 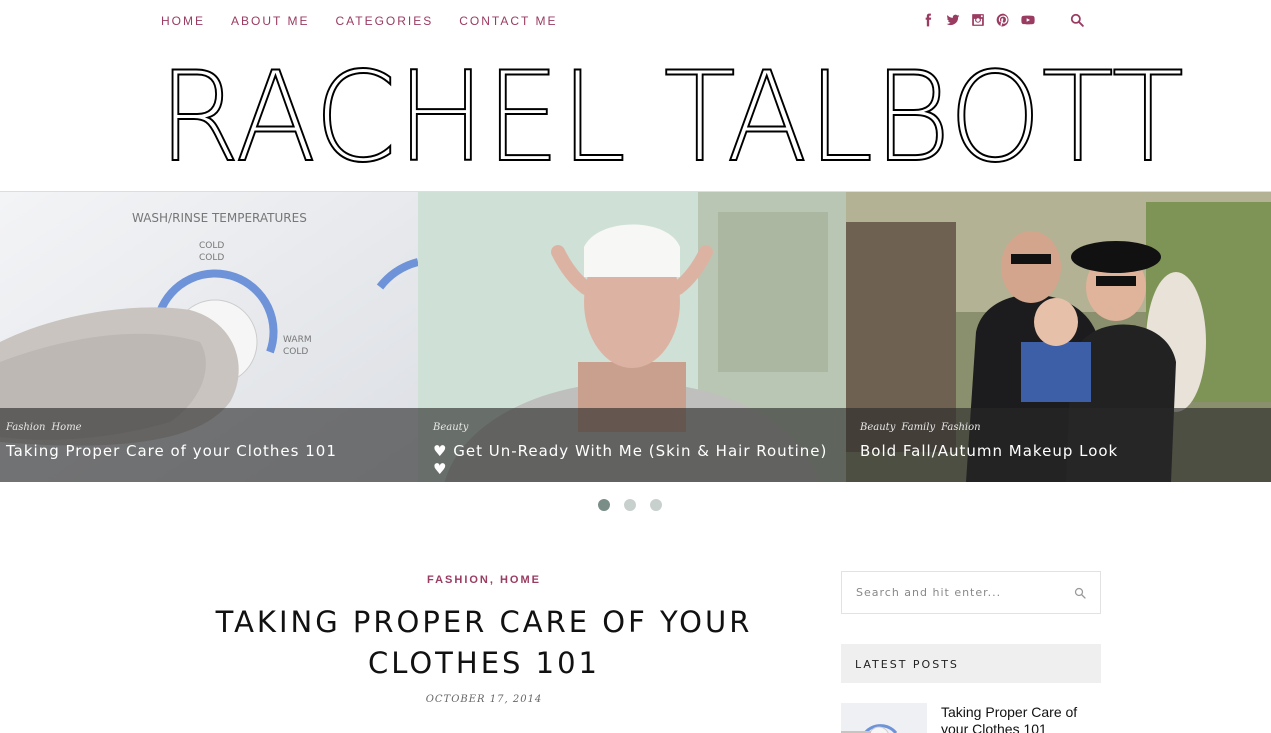 I want to click on instagram-icon, so click(x=978, y=20).